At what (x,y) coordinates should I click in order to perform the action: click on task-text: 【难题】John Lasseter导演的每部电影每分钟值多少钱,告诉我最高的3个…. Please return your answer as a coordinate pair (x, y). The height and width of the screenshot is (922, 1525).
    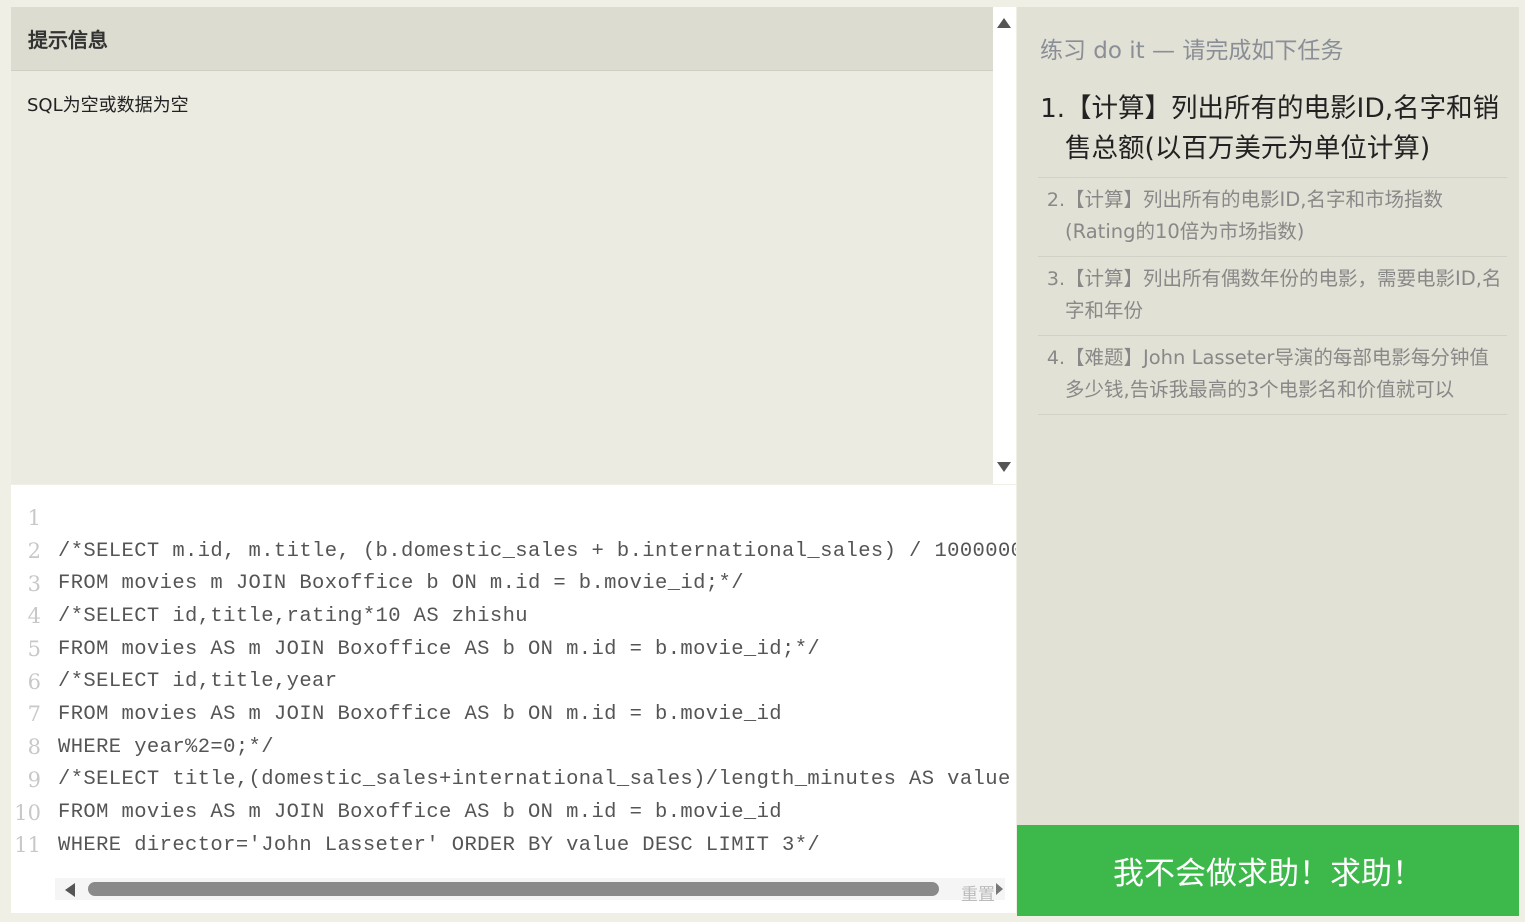
    Looking at the image, I should click on (1277, 373).